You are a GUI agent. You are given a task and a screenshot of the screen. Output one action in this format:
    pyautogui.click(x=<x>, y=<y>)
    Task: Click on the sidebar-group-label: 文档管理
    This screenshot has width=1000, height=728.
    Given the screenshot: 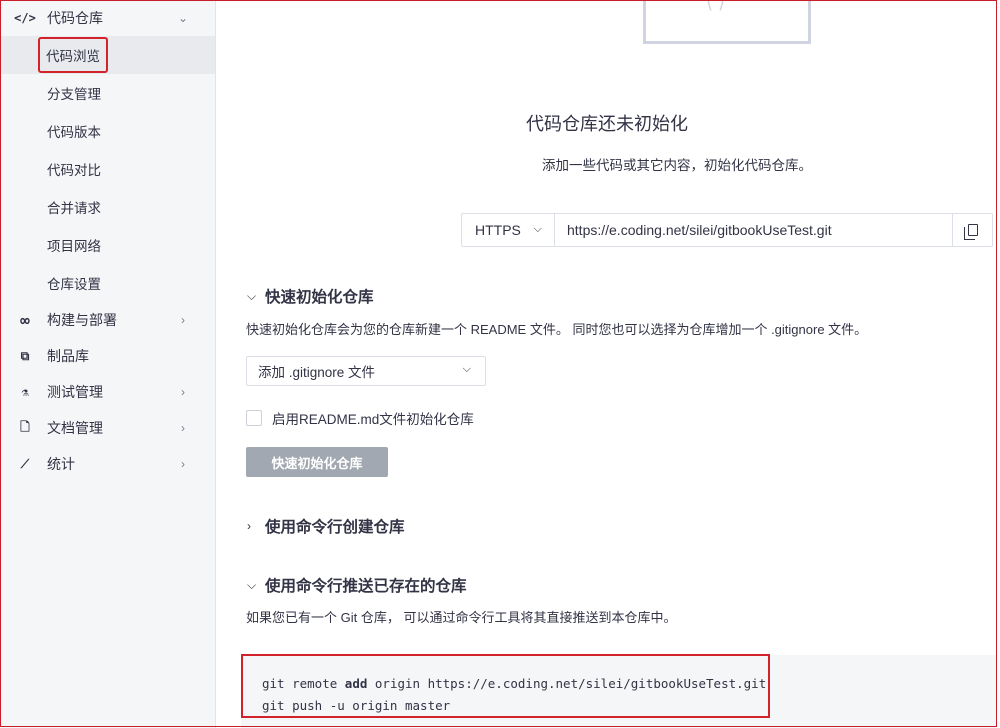 What is the action you would take?
    pyautogui.click(x=75, y=428)
    